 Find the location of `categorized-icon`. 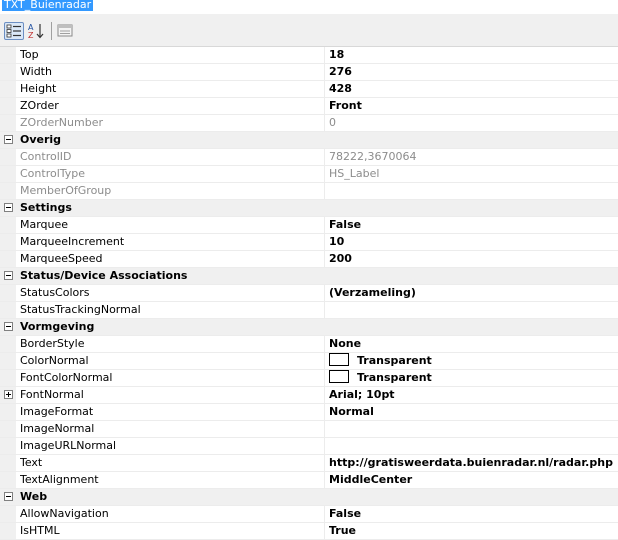

categorized-icon is located at coordinates (13, 31).